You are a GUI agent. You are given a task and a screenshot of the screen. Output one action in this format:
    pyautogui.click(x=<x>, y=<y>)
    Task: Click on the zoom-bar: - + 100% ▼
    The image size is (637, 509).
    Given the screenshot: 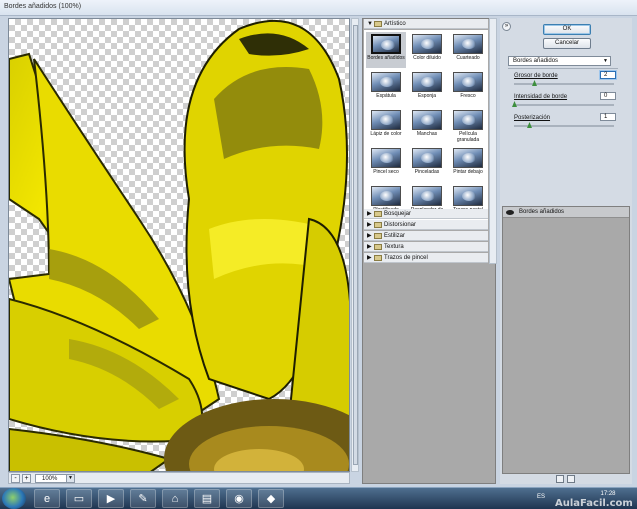 What is the action you would take?
    pyautogui.click(x=179, y=478)
    